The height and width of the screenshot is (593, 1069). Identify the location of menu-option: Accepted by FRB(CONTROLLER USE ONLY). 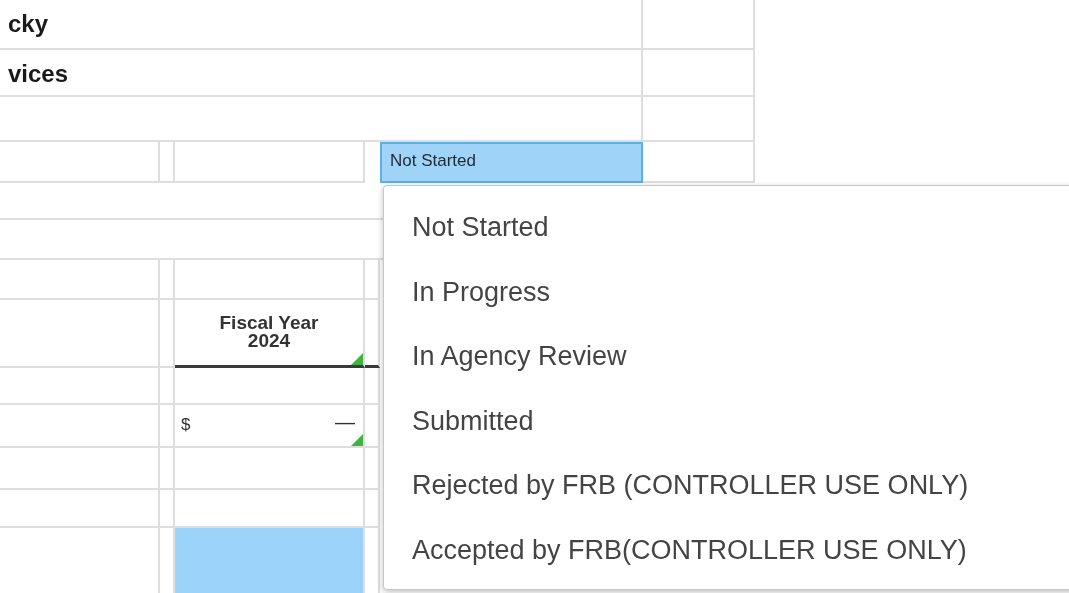
(726, 563).